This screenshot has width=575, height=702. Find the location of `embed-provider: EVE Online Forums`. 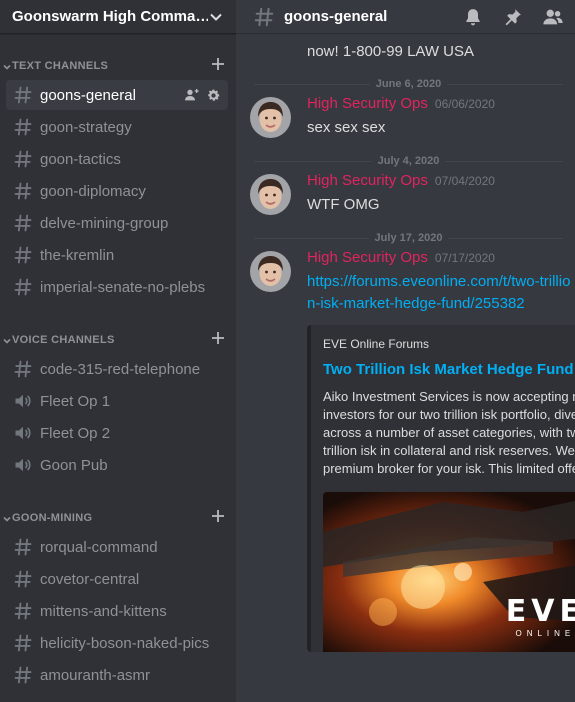

embed-provider: EVE Online Forums is located at coordinates (449, 344).